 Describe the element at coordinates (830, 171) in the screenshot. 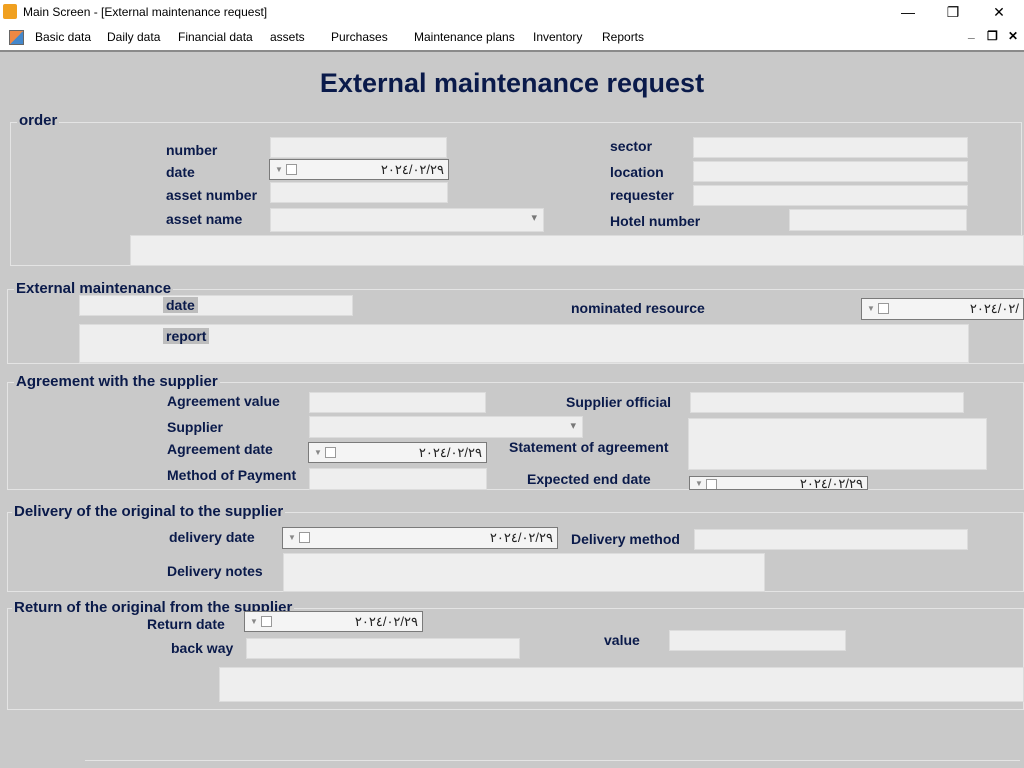

I see `location-input` at that location.